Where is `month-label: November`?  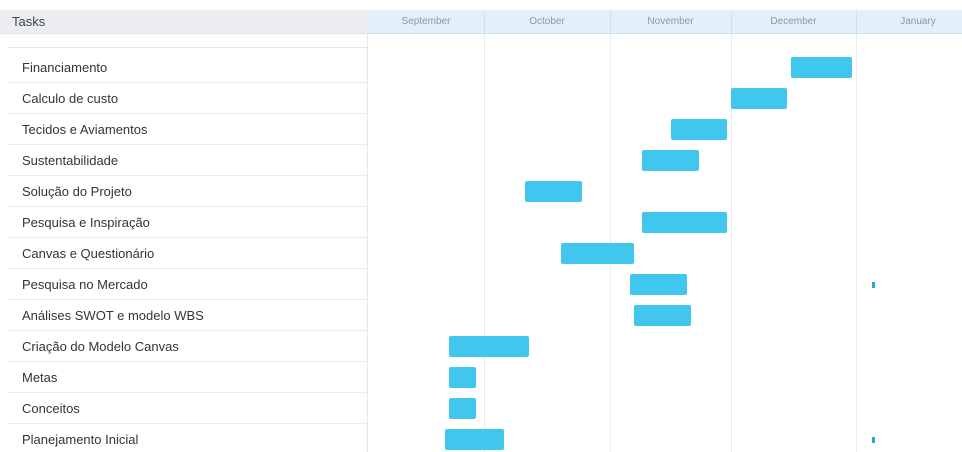
month-label: November is located at coordinates (670, 21).